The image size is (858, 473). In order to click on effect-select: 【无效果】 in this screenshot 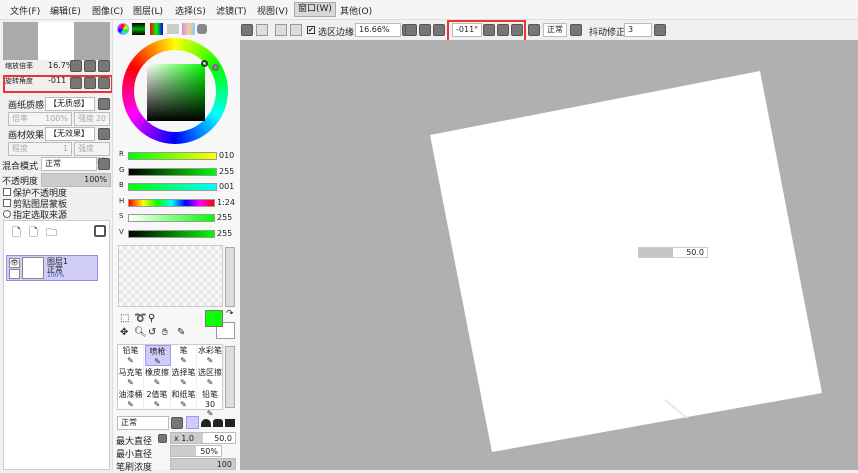, I will do `click(70, 134)`.